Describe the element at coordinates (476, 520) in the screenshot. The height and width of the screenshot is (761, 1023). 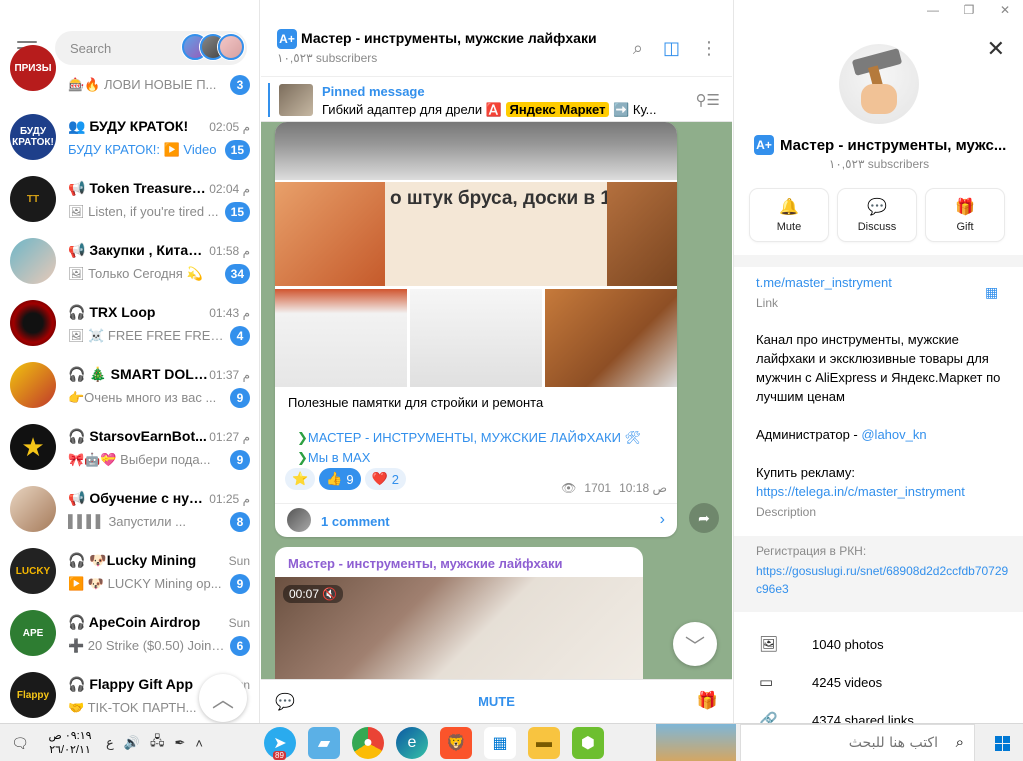
I see `comments-button: 1 comment ›` at that location.